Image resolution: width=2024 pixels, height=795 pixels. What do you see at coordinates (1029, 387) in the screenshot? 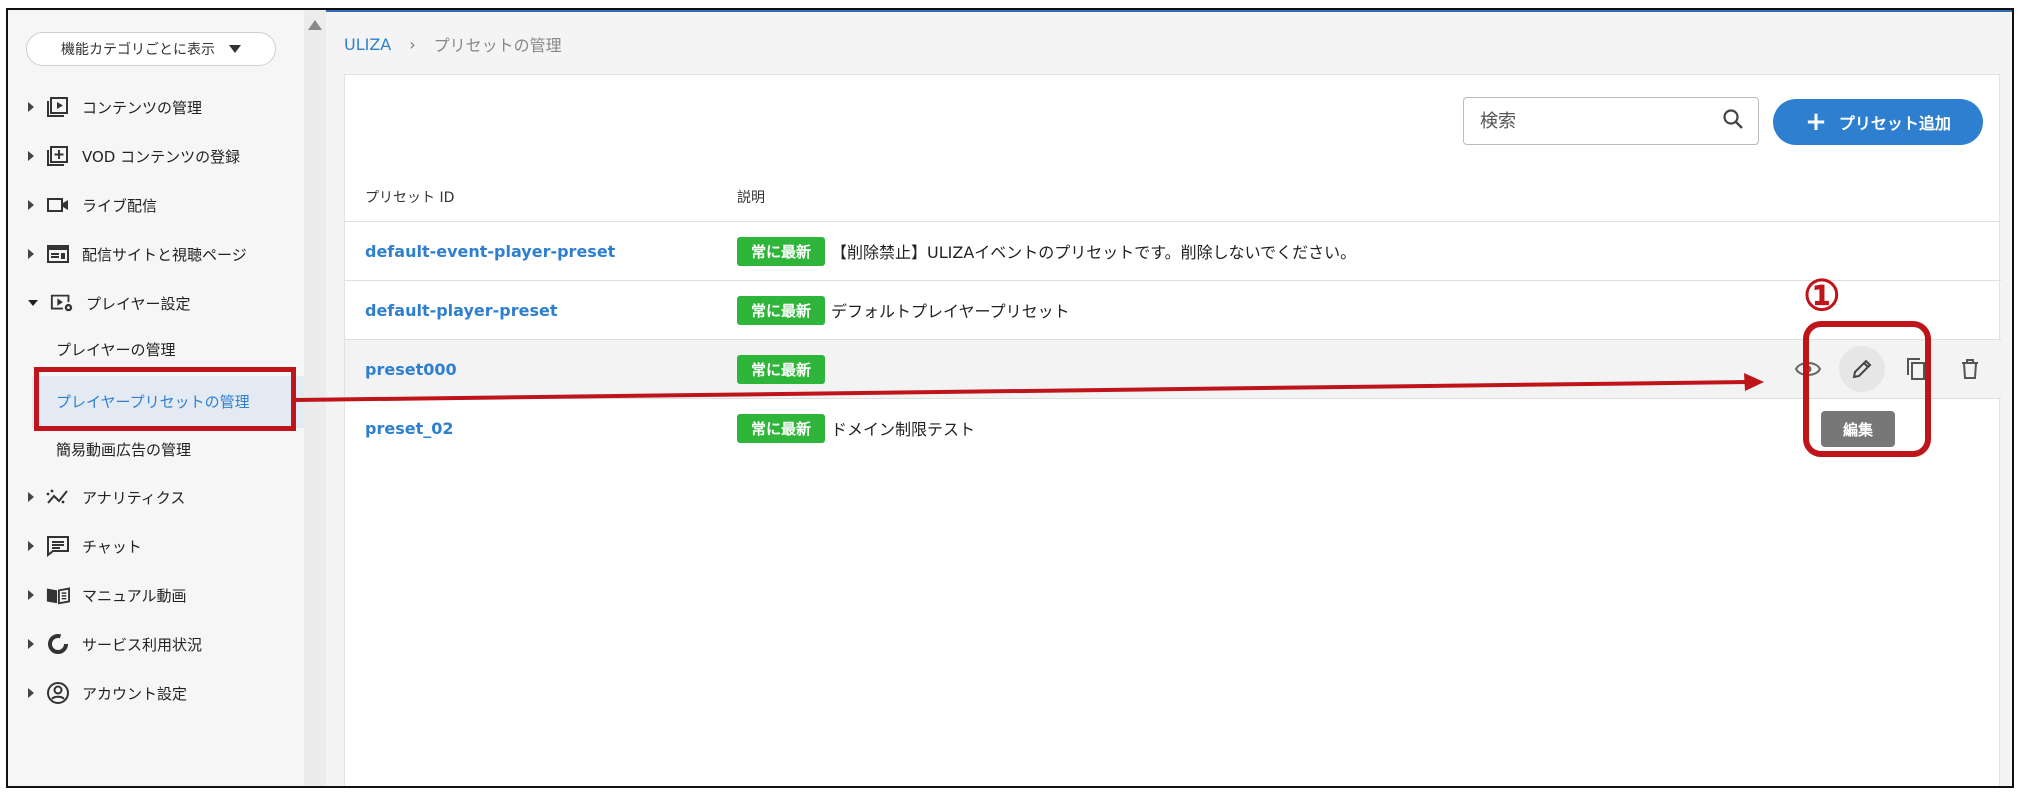
I see `annotation-arrow` at bounding box center [1029, 387].